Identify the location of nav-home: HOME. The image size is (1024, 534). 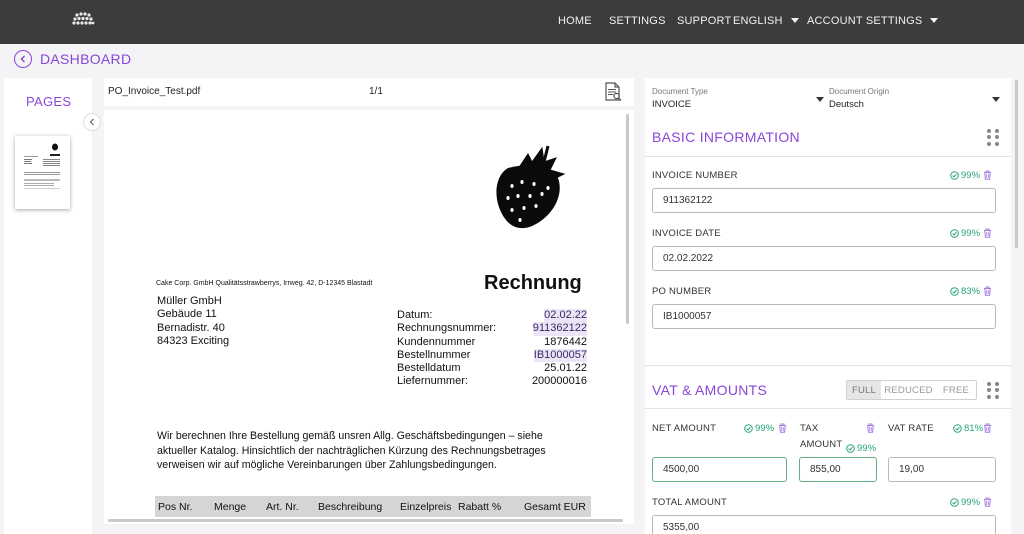
(575, 21).